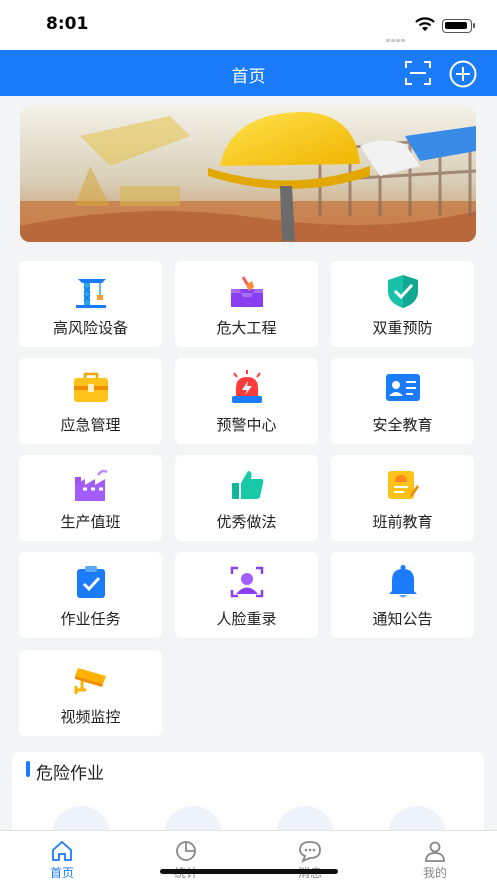 The height and width of the screenshot is (883, 497). What do you see at coordinates (248, 485) in the screenshot?
I see `thumbs-up-icon` at bounding box center [248, 485].